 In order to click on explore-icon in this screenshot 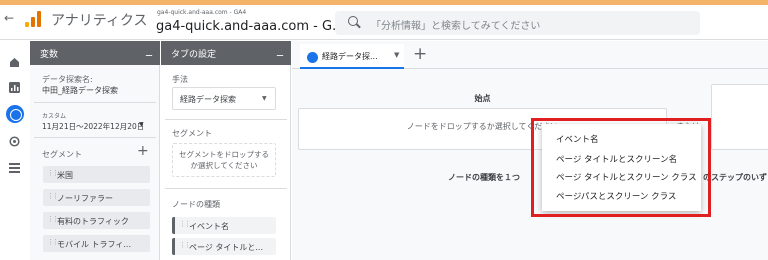, I will do `click(15, 114)`.